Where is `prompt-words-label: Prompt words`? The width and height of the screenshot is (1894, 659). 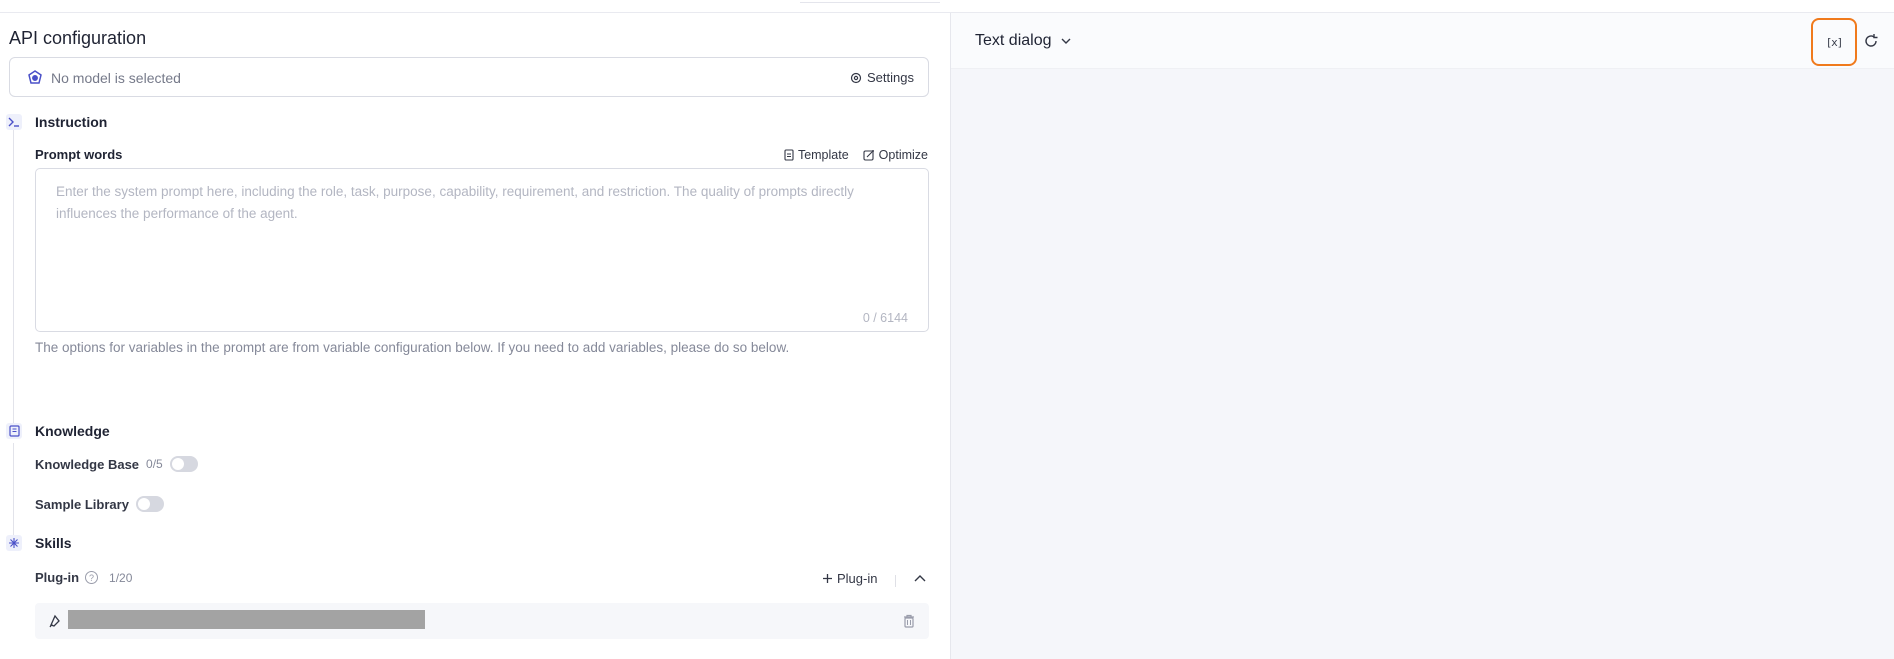
prompt-words-label: Prompt words is located at coordinates (79, 154).